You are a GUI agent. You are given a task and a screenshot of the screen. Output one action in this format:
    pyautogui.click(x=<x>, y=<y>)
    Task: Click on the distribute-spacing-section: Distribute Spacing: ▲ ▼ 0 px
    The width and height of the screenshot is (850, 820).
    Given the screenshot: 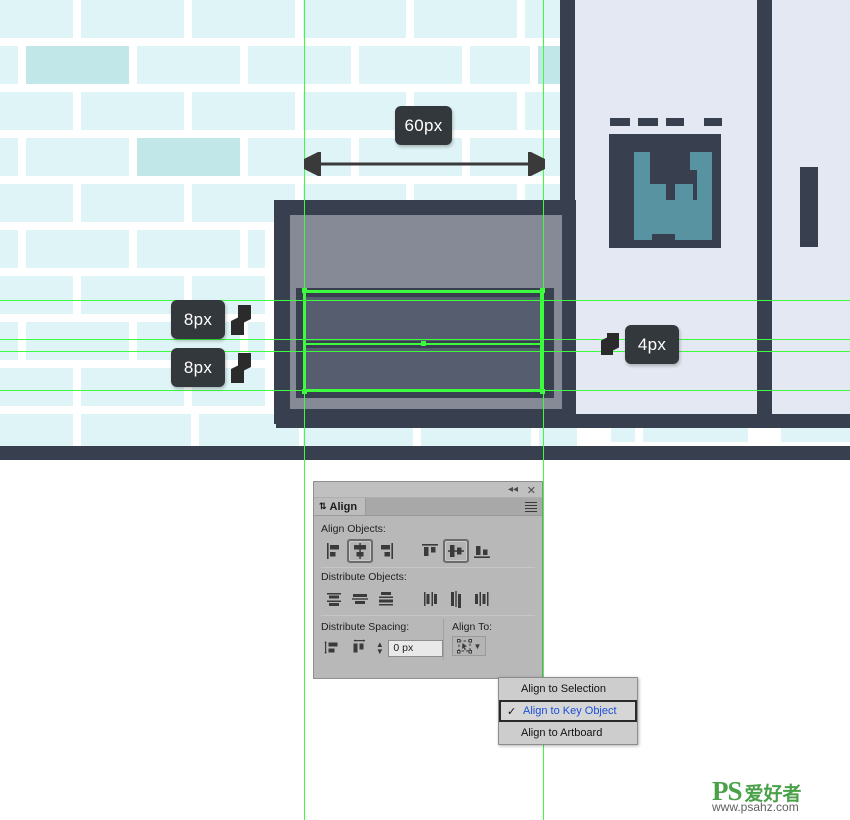 What is the action you would take?
    pyautogui.click(x=382, y=639)
    